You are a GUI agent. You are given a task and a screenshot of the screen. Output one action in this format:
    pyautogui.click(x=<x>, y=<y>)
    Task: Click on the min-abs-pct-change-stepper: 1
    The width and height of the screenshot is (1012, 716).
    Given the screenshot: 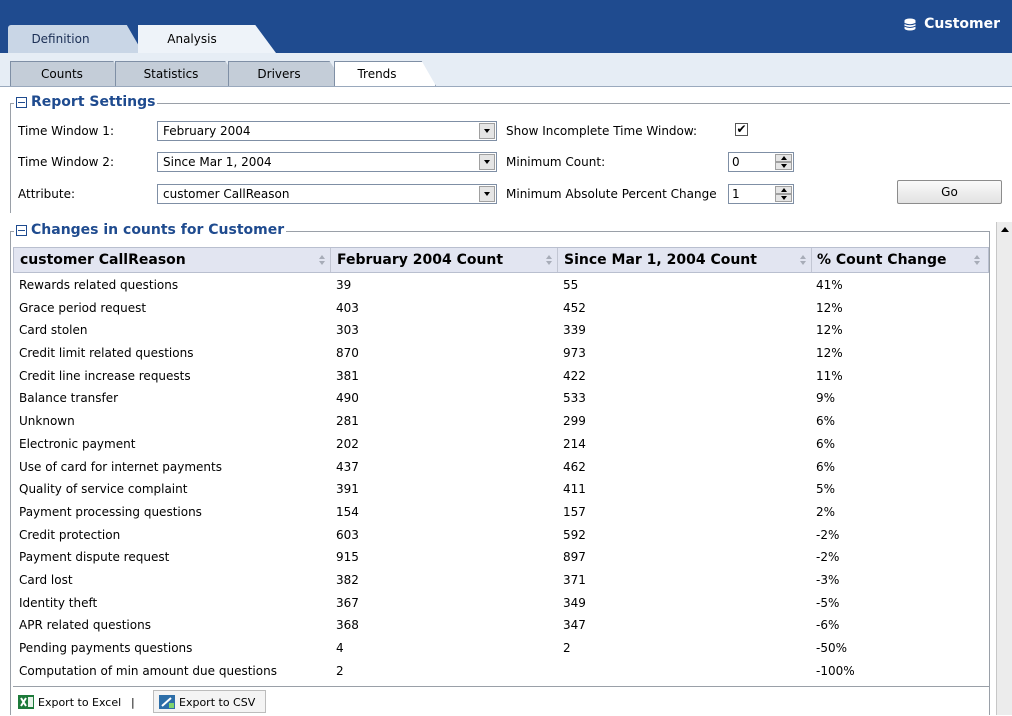 What is the action you would take?
    pyautogui.click(x=761, y=194)
    